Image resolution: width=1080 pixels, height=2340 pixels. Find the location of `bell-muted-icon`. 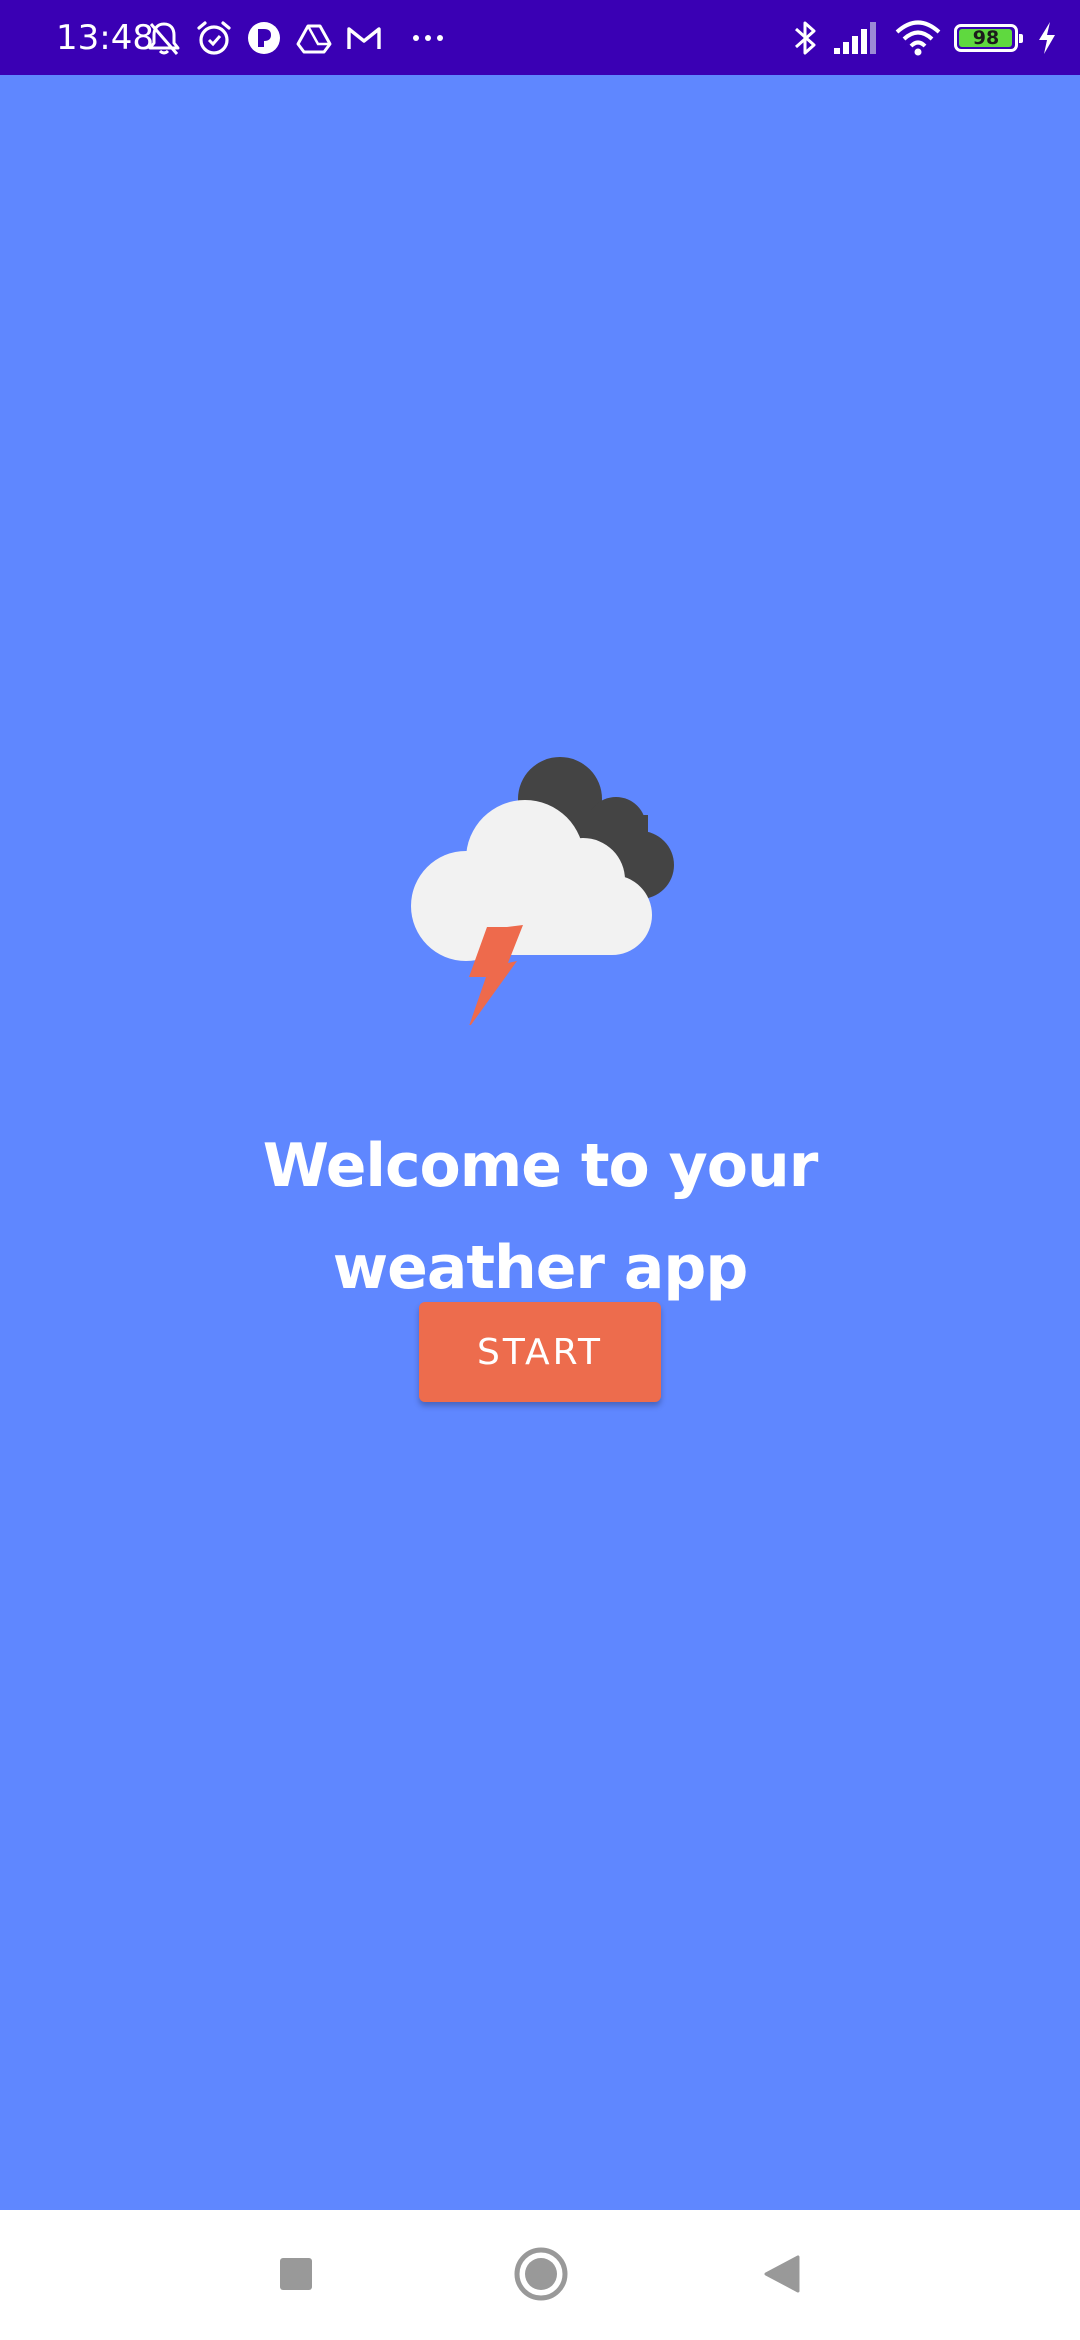

bell-muted-icon is located at coordinates (164, 38).